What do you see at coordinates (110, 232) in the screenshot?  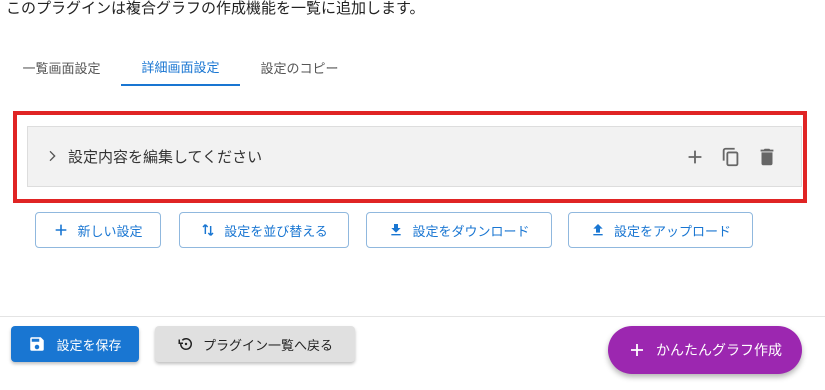 I see `new-setting-label: 新しい設定` at bounding box center [110, 232].